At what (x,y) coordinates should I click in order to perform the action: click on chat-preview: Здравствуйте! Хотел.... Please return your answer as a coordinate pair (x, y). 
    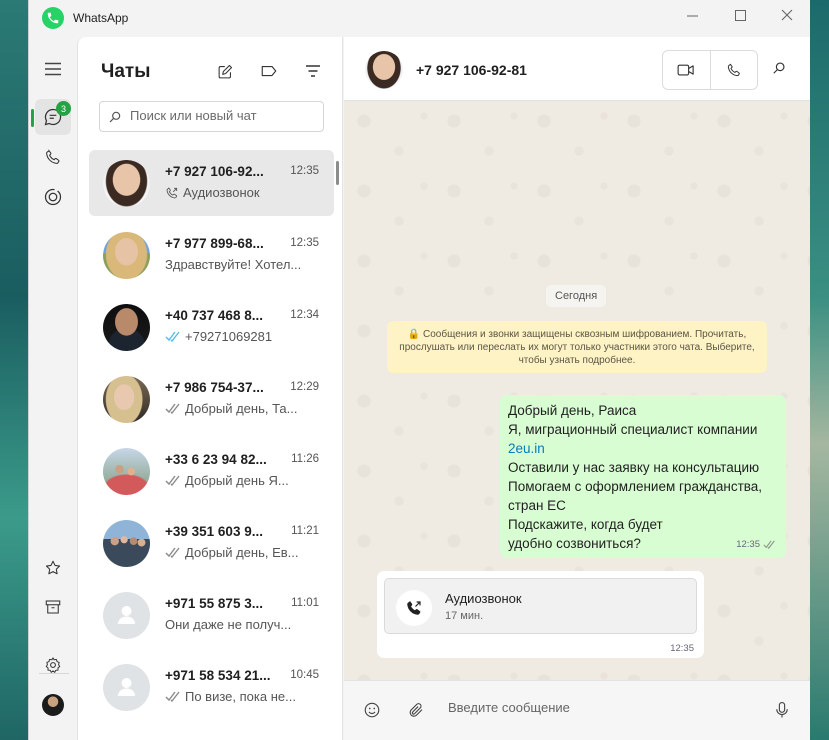
    Looking at the image, I should click on (240, 264).